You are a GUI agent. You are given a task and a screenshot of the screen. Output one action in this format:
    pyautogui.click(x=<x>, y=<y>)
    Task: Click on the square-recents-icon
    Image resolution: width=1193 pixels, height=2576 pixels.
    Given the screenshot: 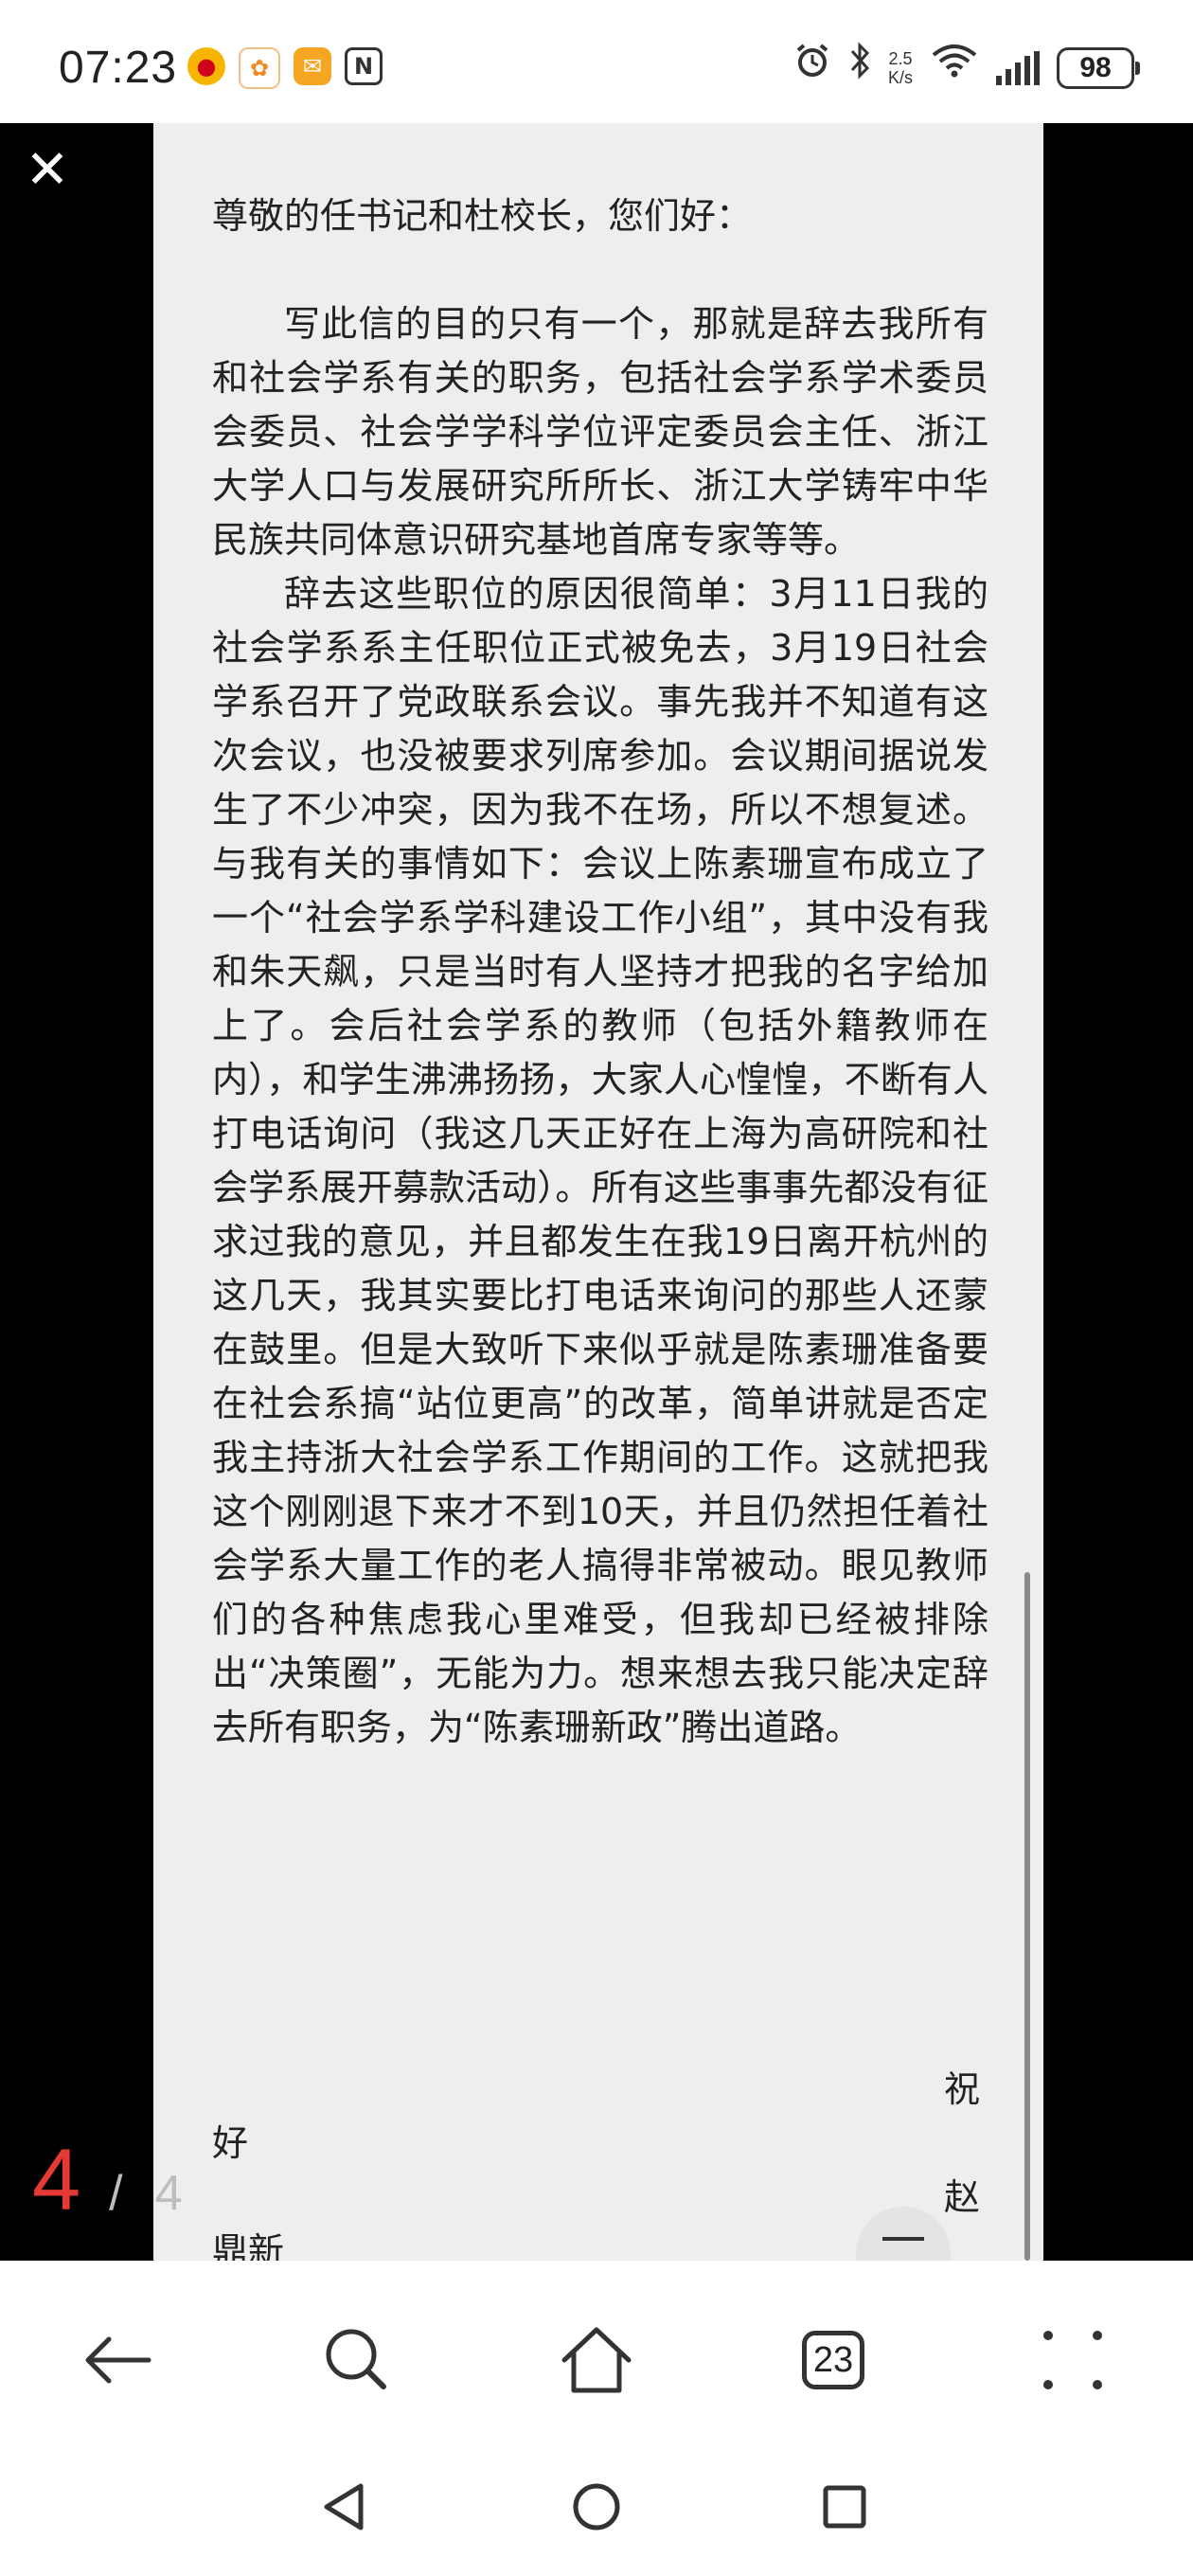 What is the action you would take?
    pyautogui.click(x=844, y=2507)
    